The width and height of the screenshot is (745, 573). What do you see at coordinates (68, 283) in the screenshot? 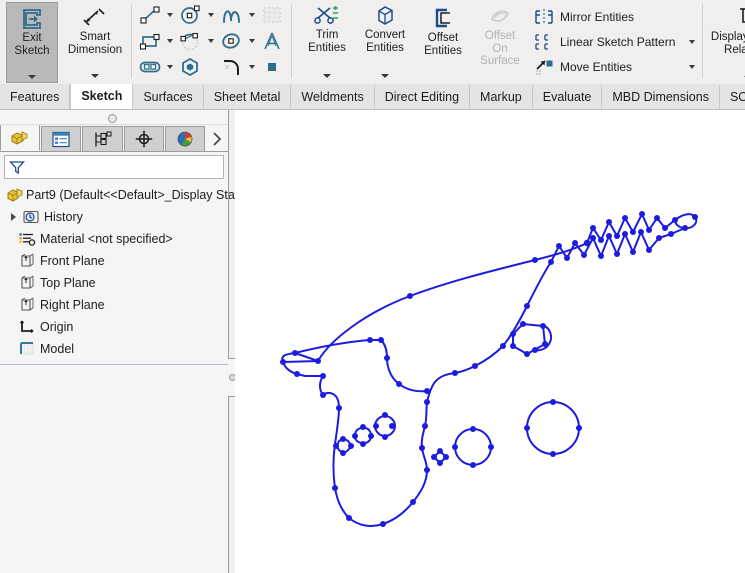
I see `tree-item-top-plane-label: Top Plane` at bounding box center [68, 283].